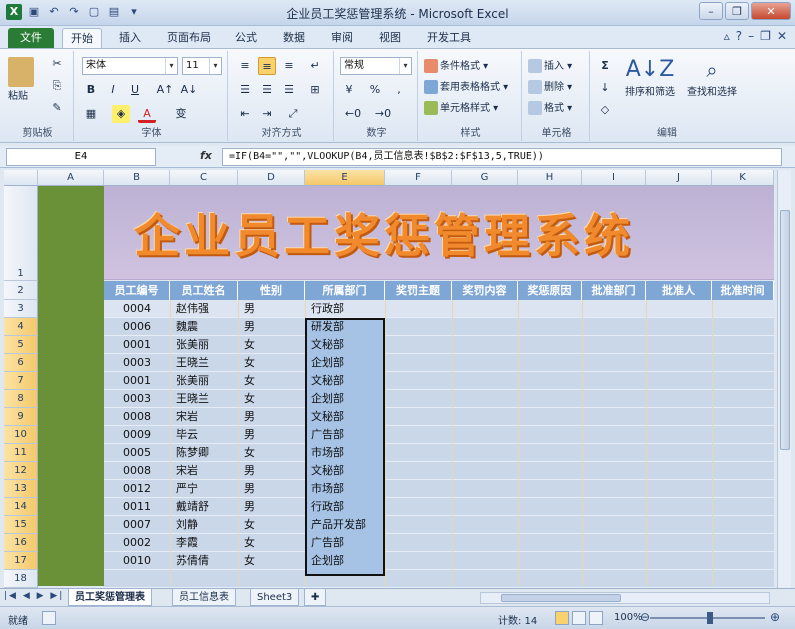 Image resolution: width=795 pixels, height=629 pixels. Describe the element at coordinates (245, 66) in the screenshot. I see `align-top-icon: ≡` at that location.